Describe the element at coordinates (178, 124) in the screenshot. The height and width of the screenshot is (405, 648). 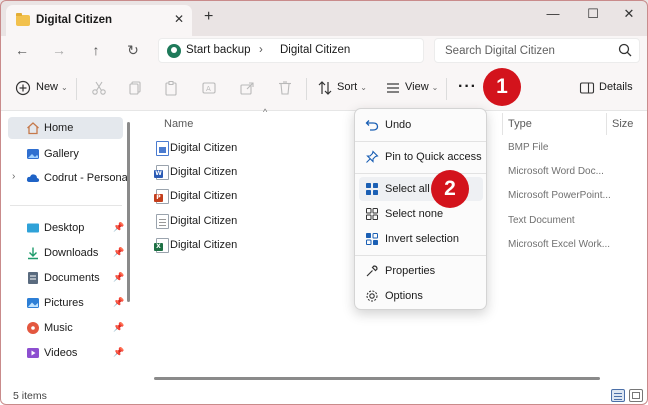
I see `column-header-name: Name` at that location.